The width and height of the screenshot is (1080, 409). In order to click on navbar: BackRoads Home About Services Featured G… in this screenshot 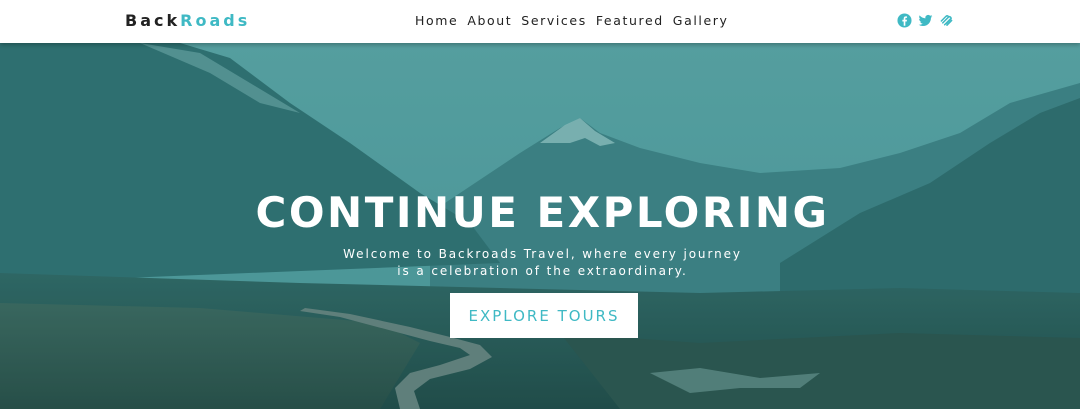, I will do `click(540, 21)`.